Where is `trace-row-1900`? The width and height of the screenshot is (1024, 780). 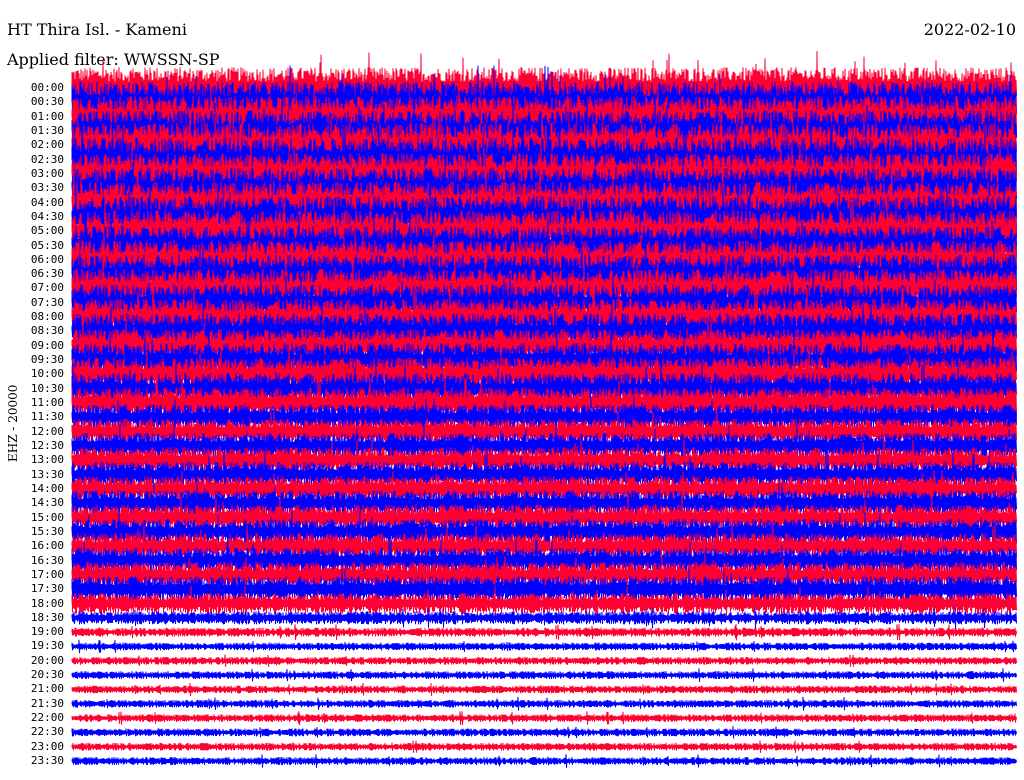
trace-row-1900 is located at coordinates (544, 632).